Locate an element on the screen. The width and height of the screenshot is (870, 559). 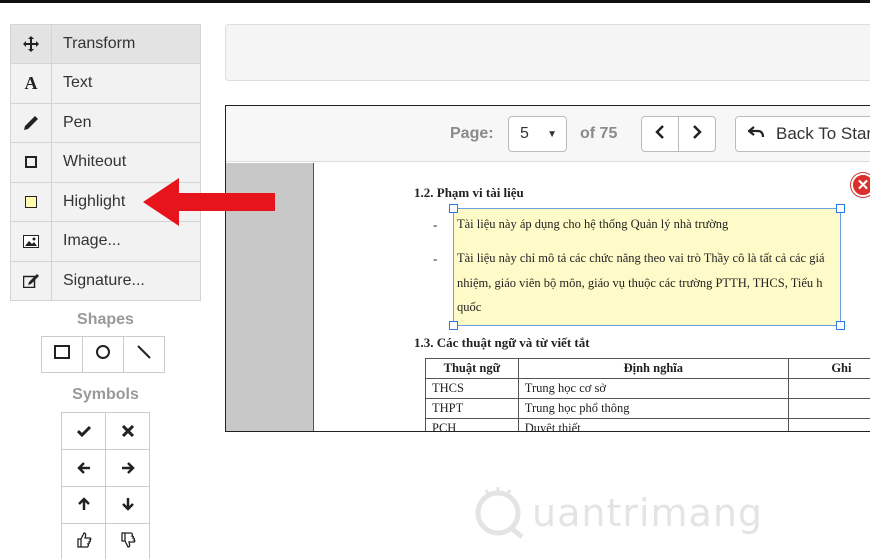
text-icon: A is located at coordinates (31, 83).